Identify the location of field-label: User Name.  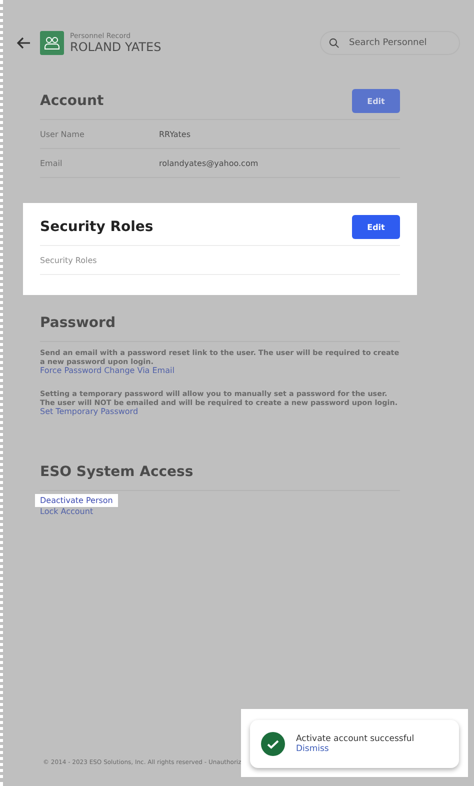
(63, 134).